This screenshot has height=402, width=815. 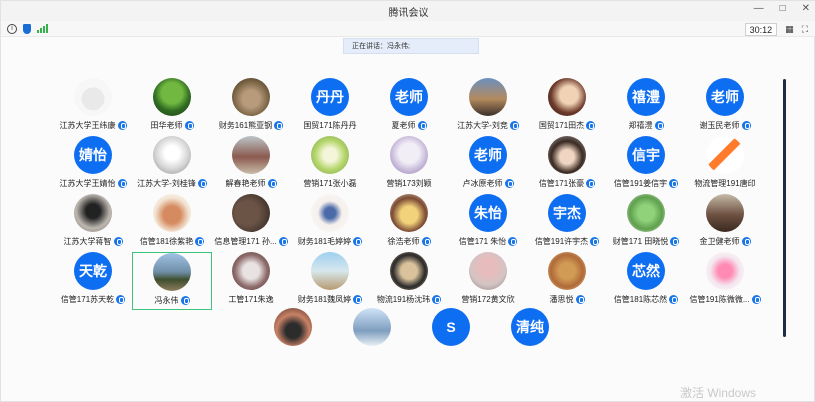 What do you see at coordinates (172, 165) in the screenshot?
I see `participant-tile: 江苏大学-刘桂锋` at bounding box center [172, 165].